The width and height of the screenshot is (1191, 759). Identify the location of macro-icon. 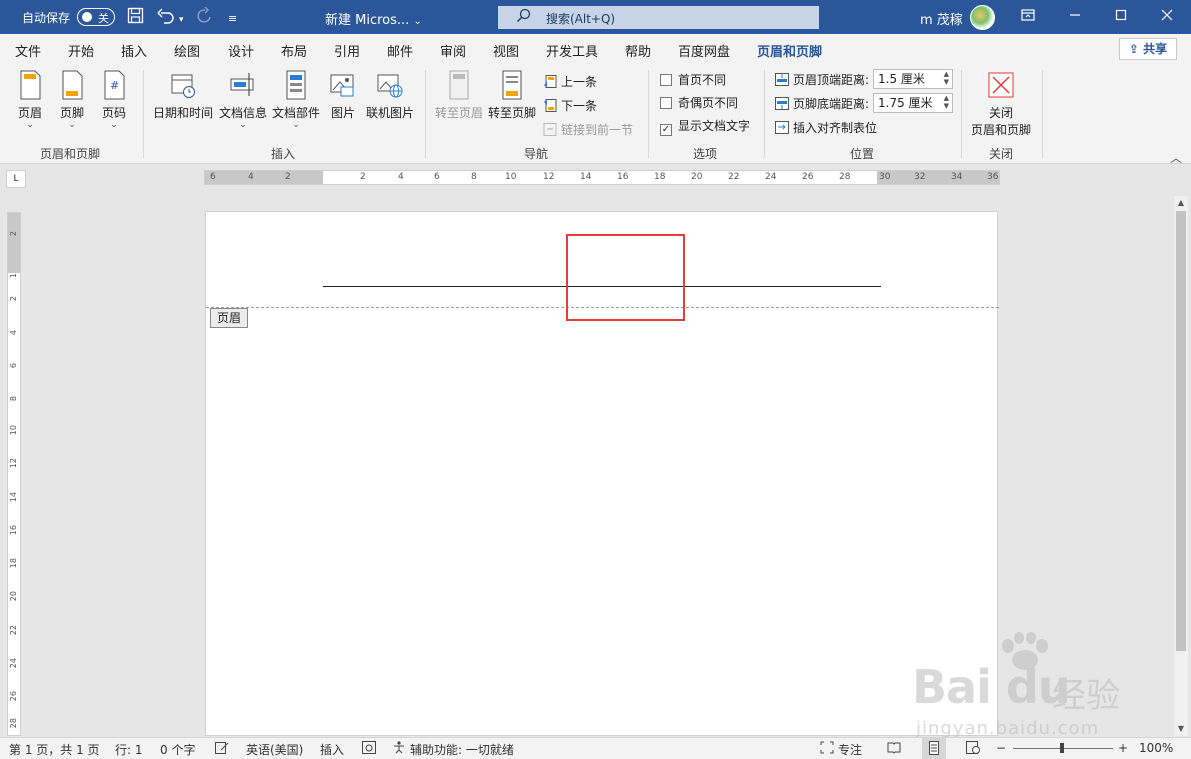
(369, 749).